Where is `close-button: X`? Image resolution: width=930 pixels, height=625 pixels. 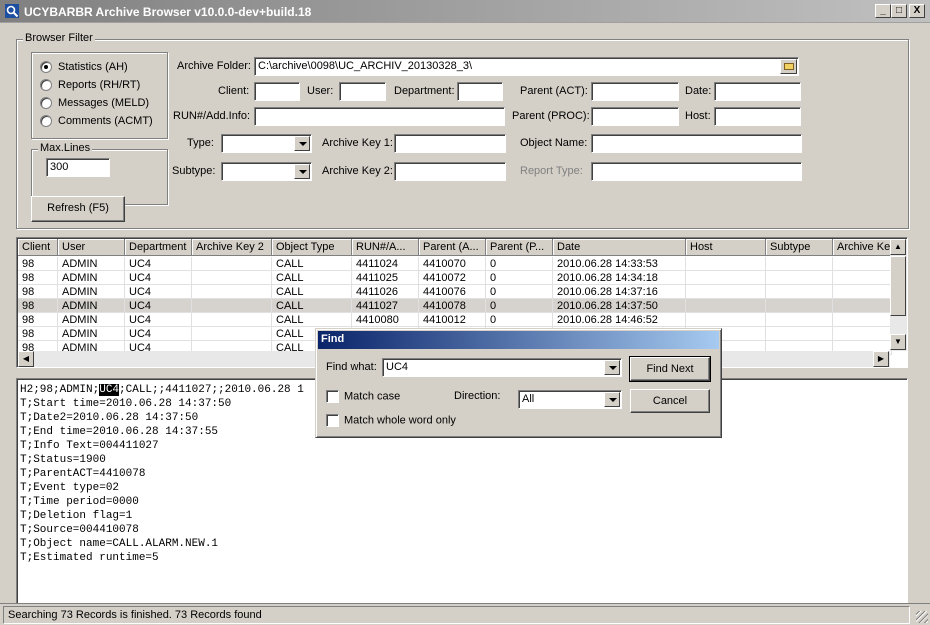 close-button: X is located at coordinates (917, 11).